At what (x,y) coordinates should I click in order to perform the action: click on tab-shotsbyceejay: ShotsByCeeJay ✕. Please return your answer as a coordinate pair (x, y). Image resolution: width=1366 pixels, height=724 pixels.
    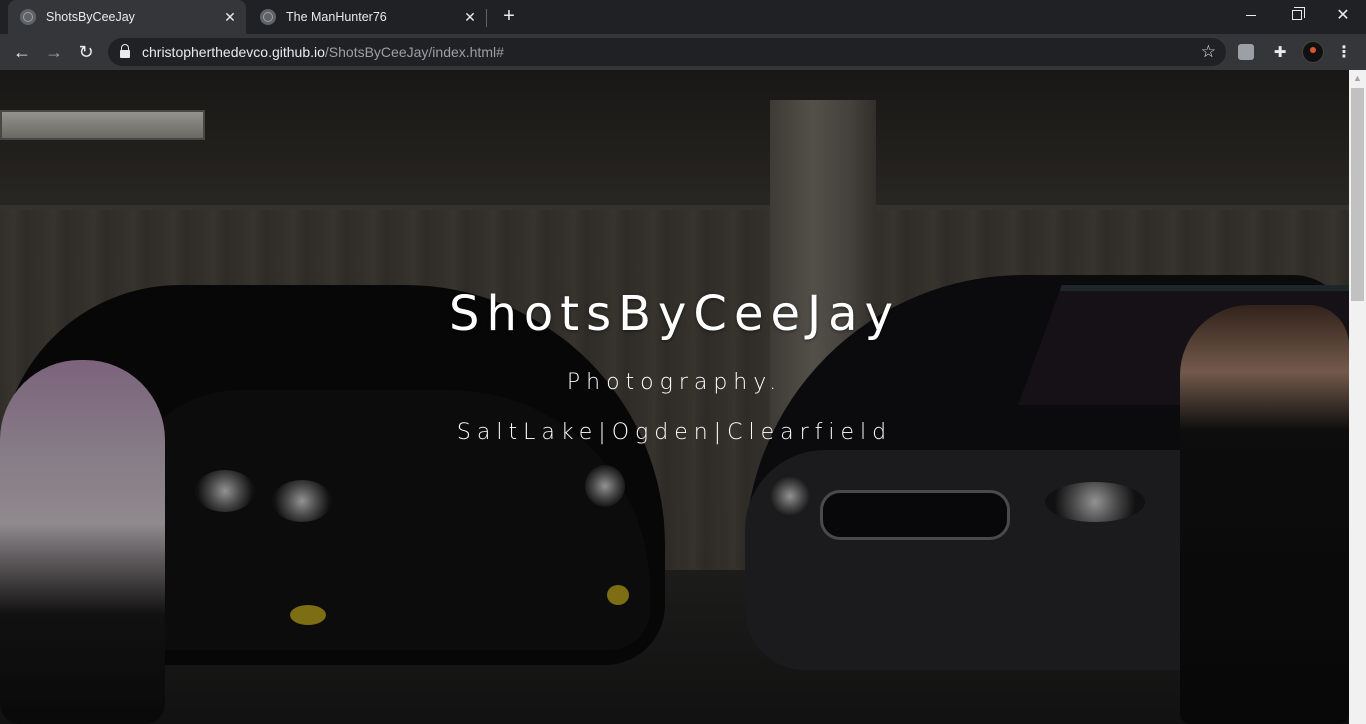
    Looking at the image, I should click on (127, 17).